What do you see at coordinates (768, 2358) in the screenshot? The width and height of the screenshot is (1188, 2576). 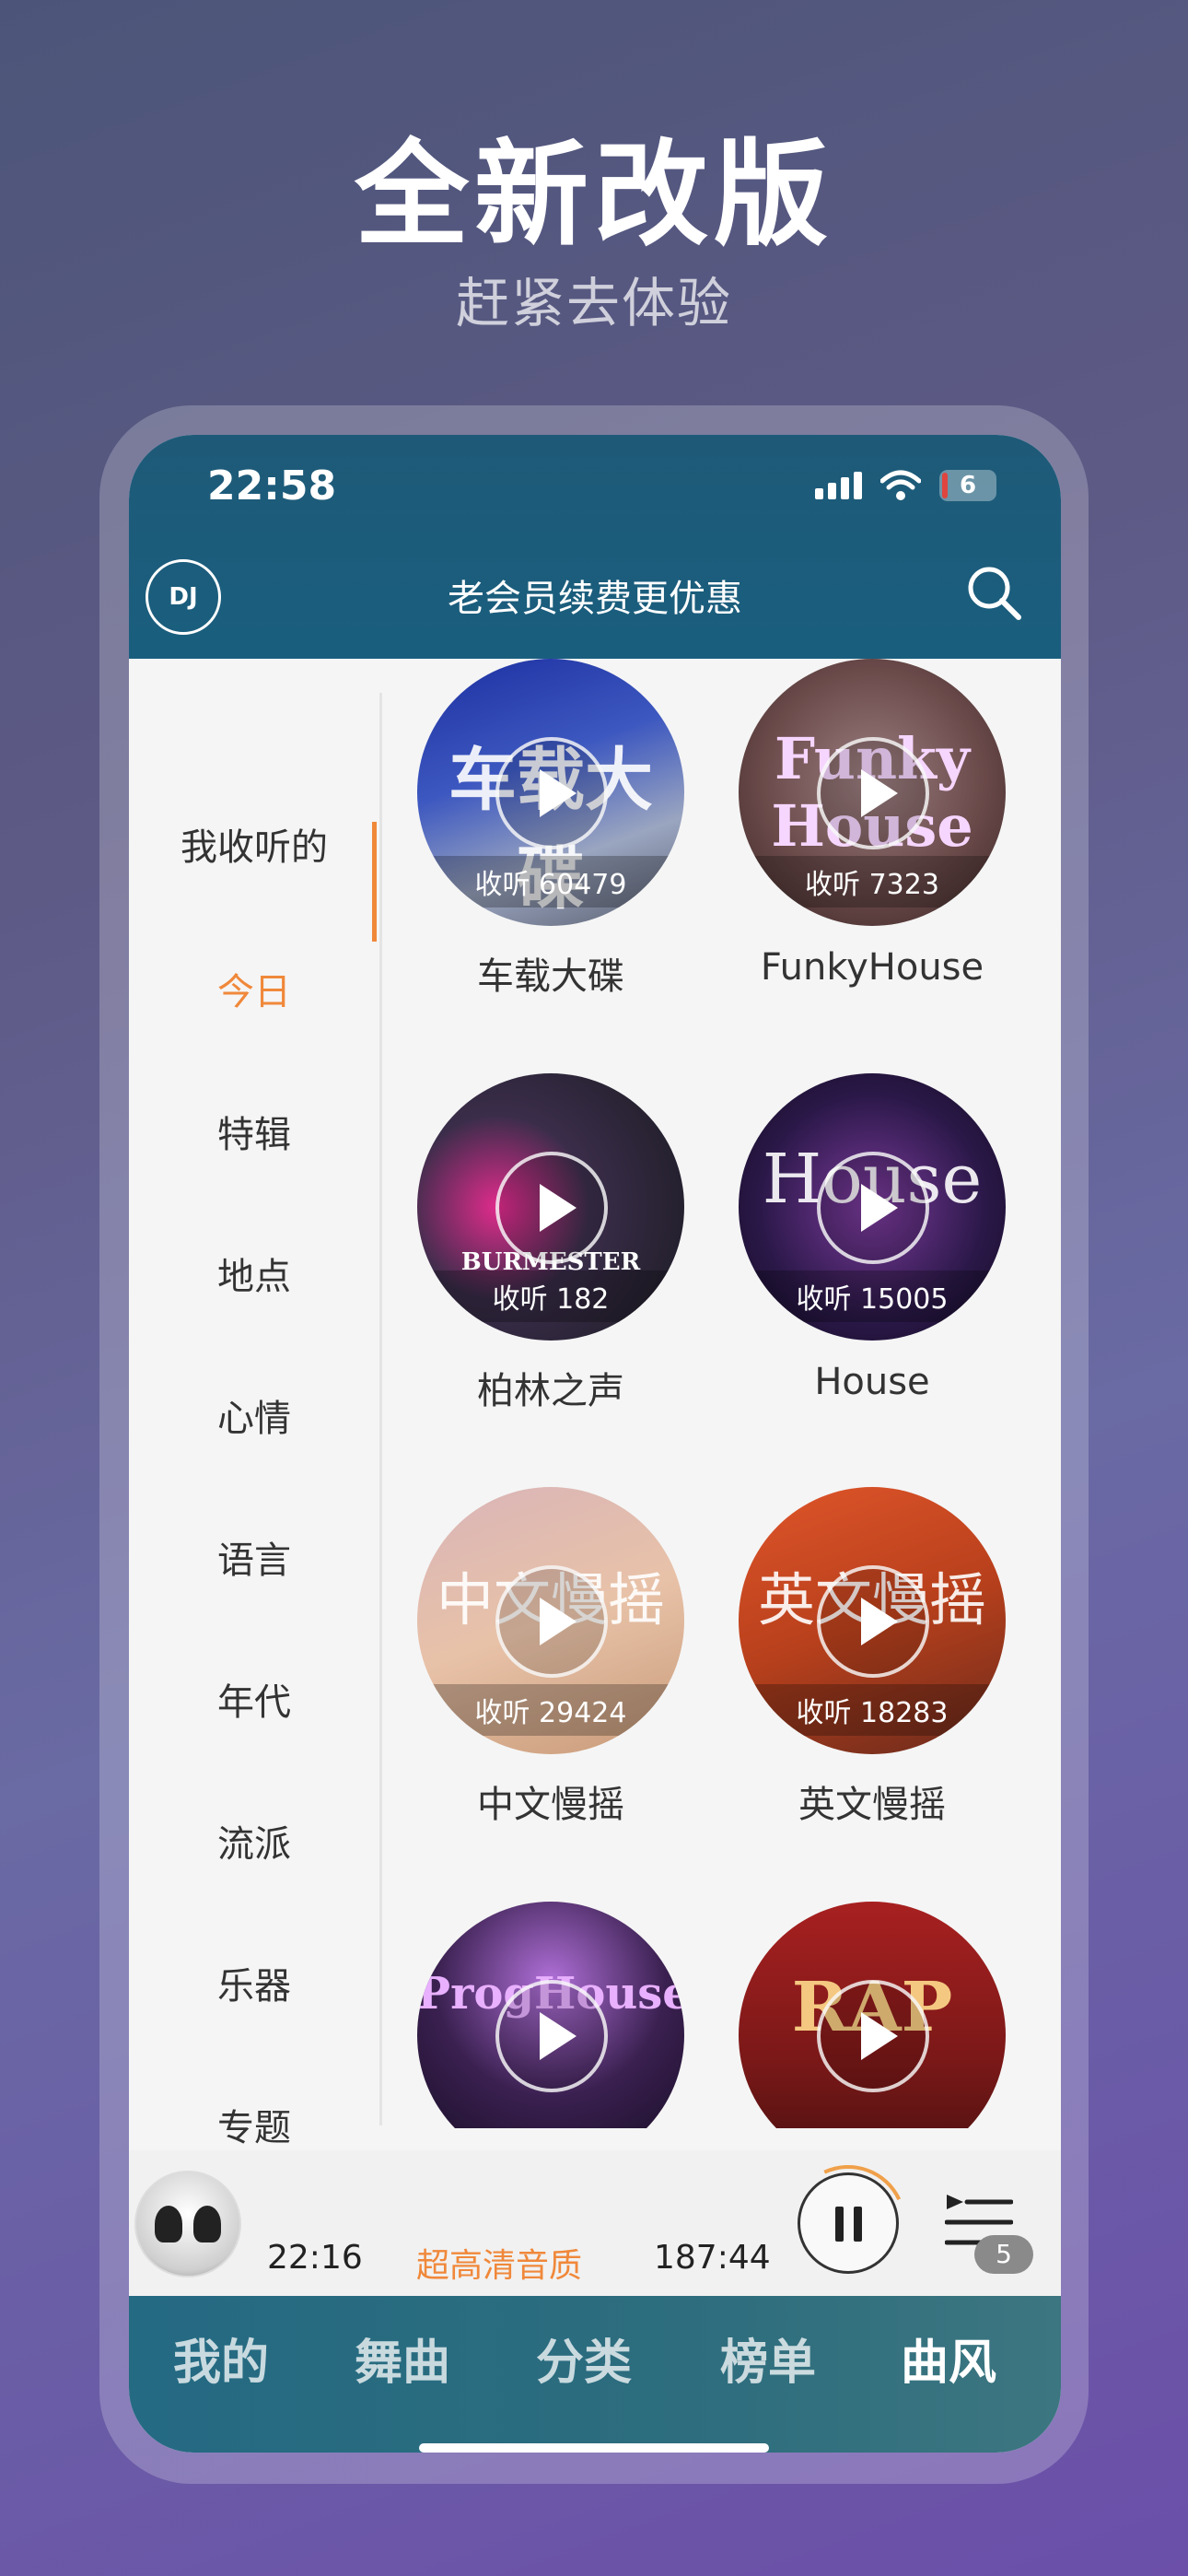 I see `tab-charts: 榜单` at bounding box center [768, 2358].